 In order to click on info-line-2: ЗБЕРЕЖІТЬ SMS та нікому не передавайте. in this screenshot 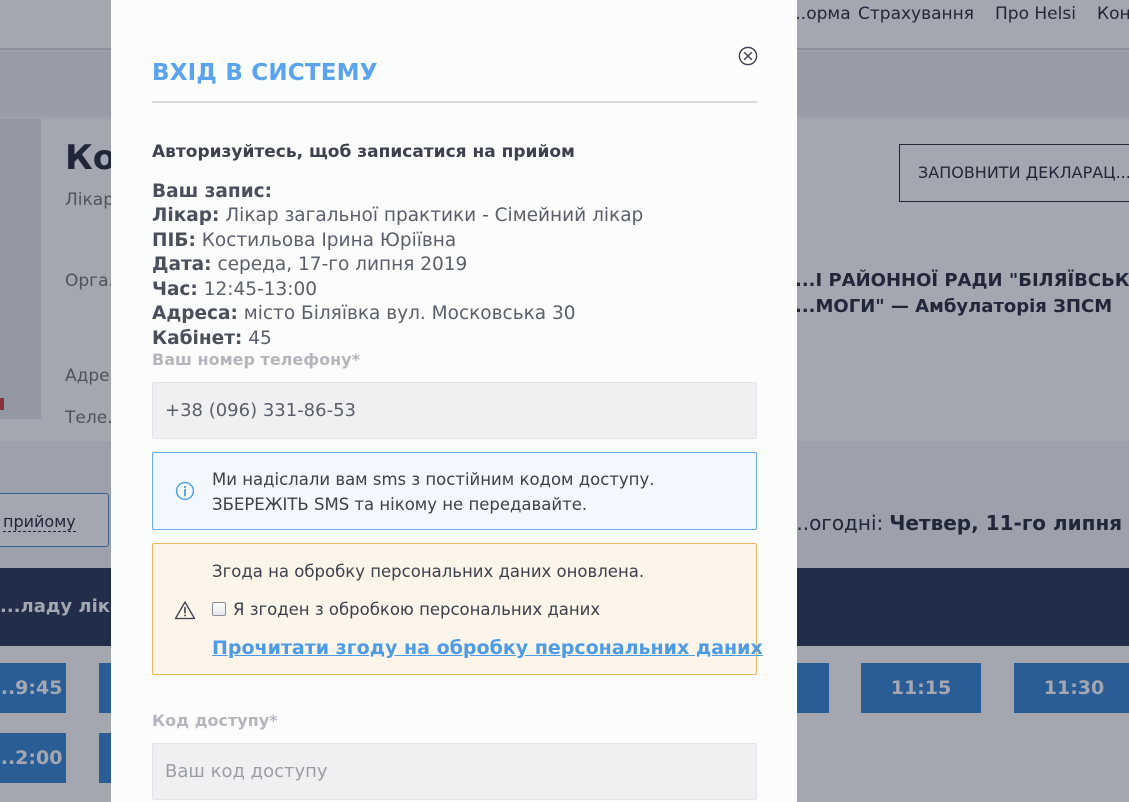, I will do `click(400, 504)`.